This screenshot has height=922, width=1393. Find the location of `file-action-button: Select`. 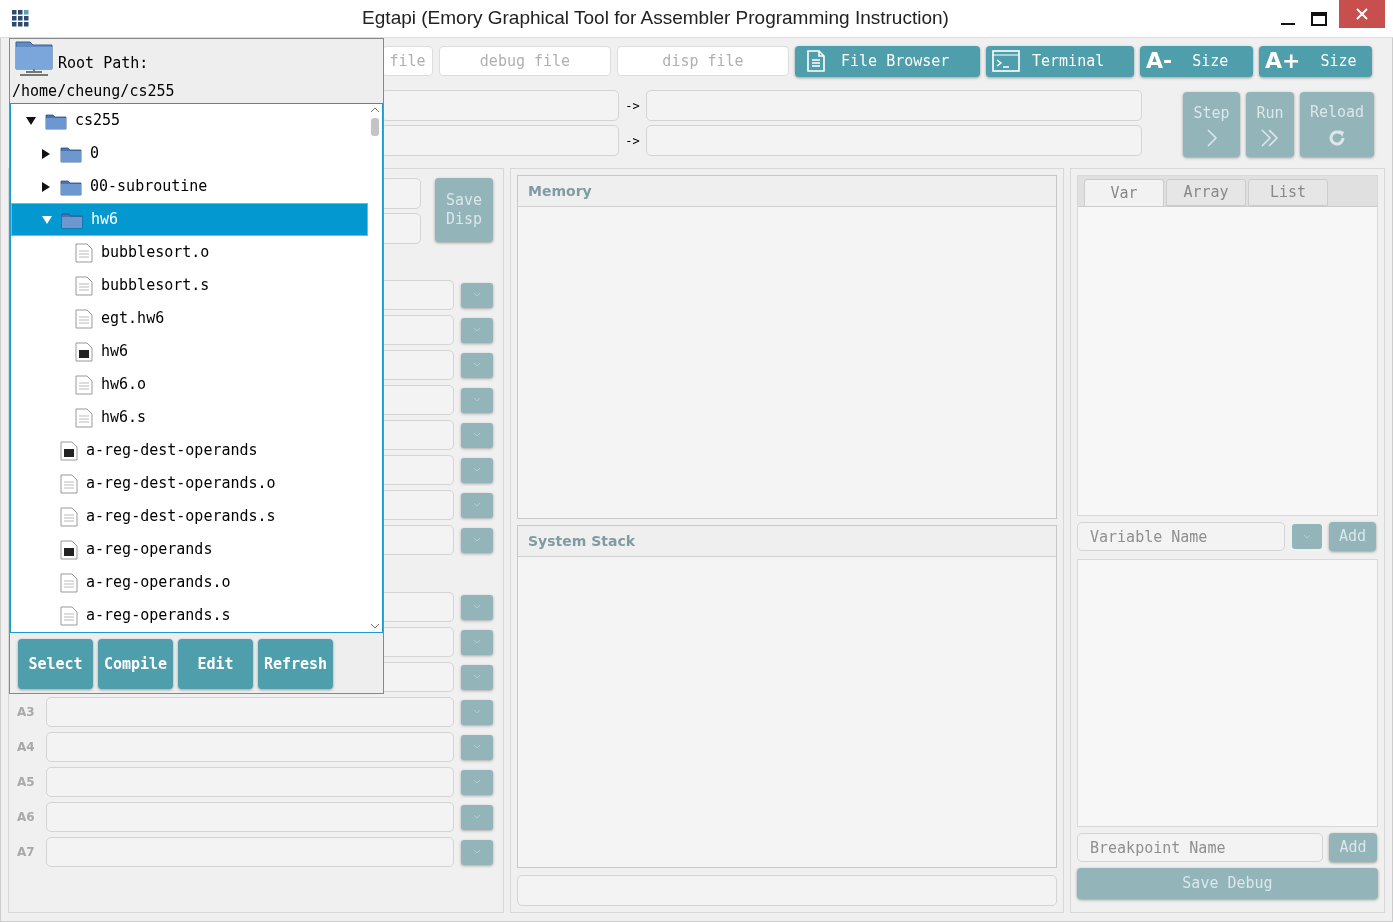

file-action-button: Select is located at coordinates (55, 664).